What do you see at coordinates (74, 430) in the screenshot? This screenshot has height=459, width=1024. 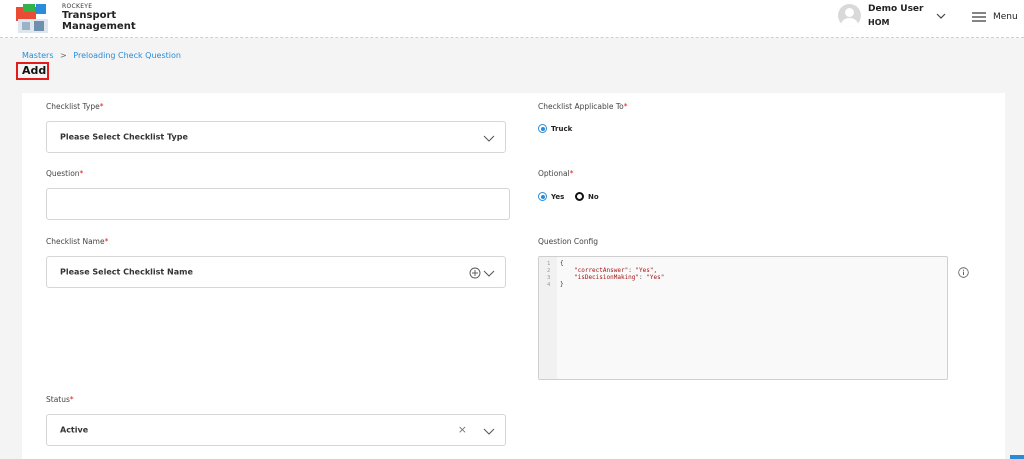 I see `status-value: Active` at bounding box center [74, 430].